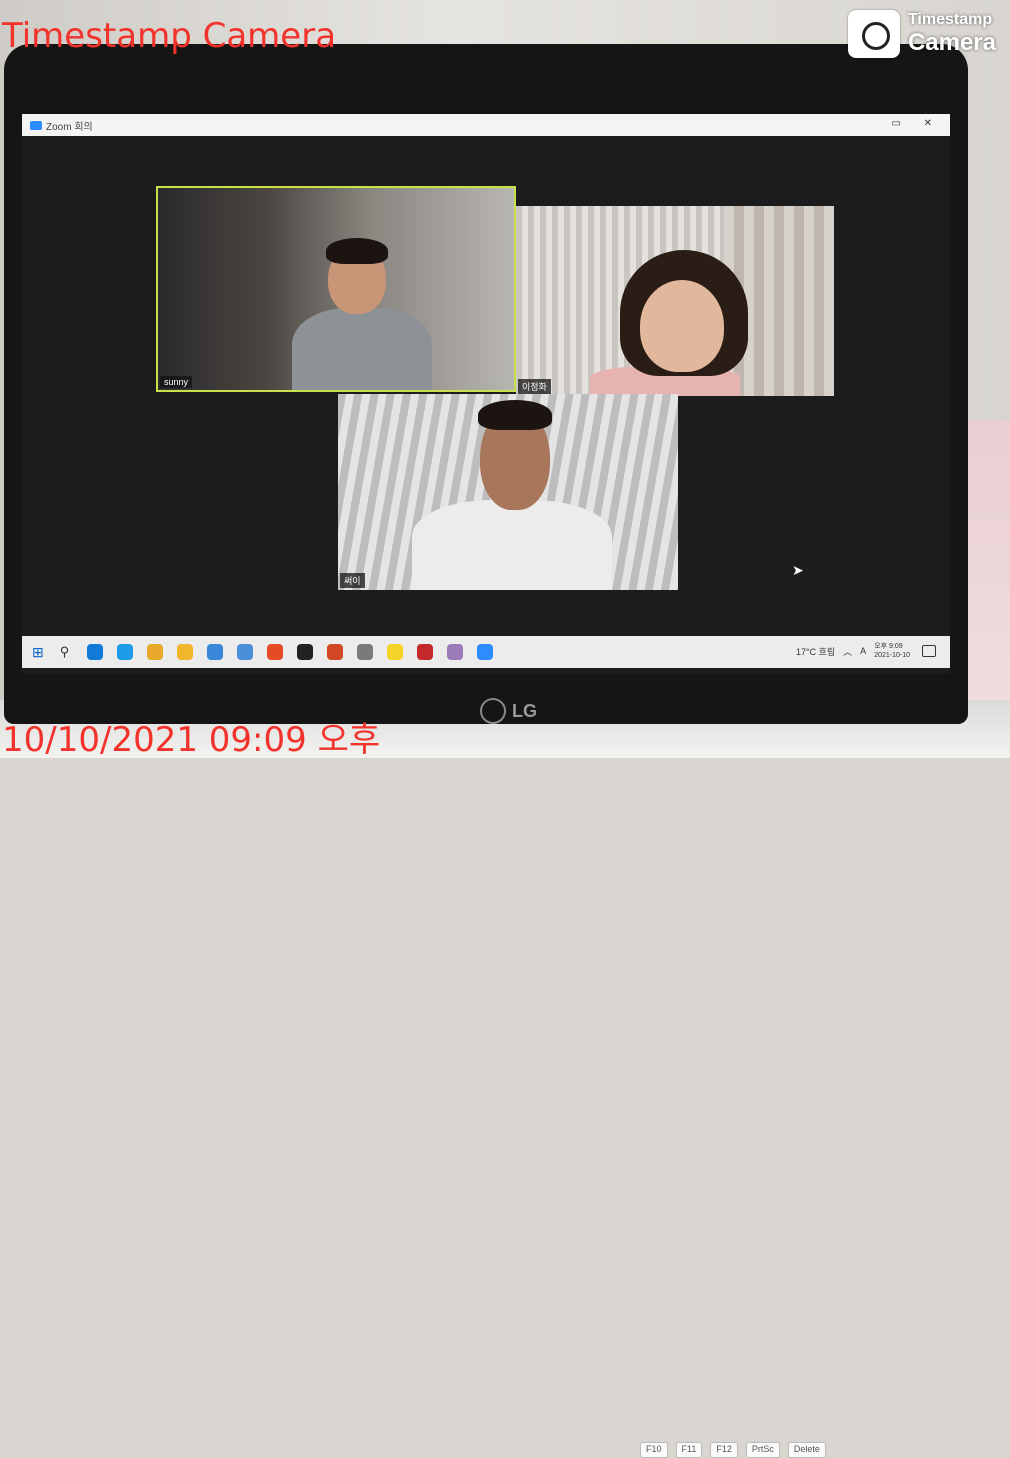 The width and height of the screenshot is (1010, 1458). I want to click on key-prtsc: PrtSc, so click(762, 1450).